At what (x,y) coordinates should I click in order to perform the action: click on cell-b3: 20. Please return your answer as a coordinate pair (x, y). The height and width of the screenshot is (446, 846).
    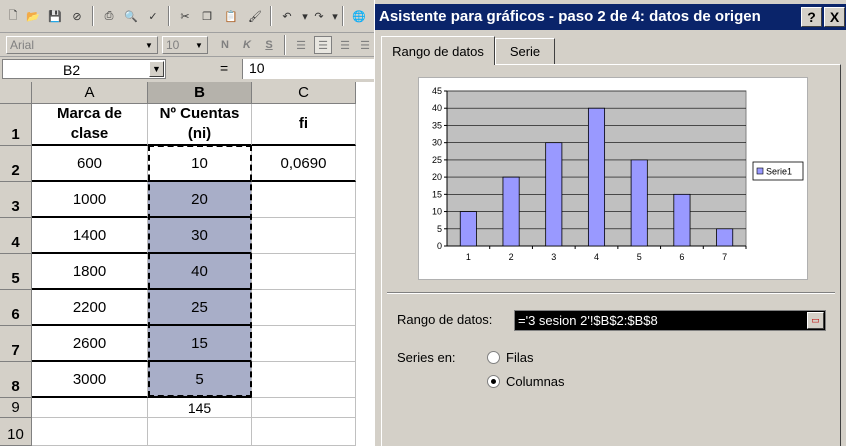
    Looking at the image, I should click on (200, 200).